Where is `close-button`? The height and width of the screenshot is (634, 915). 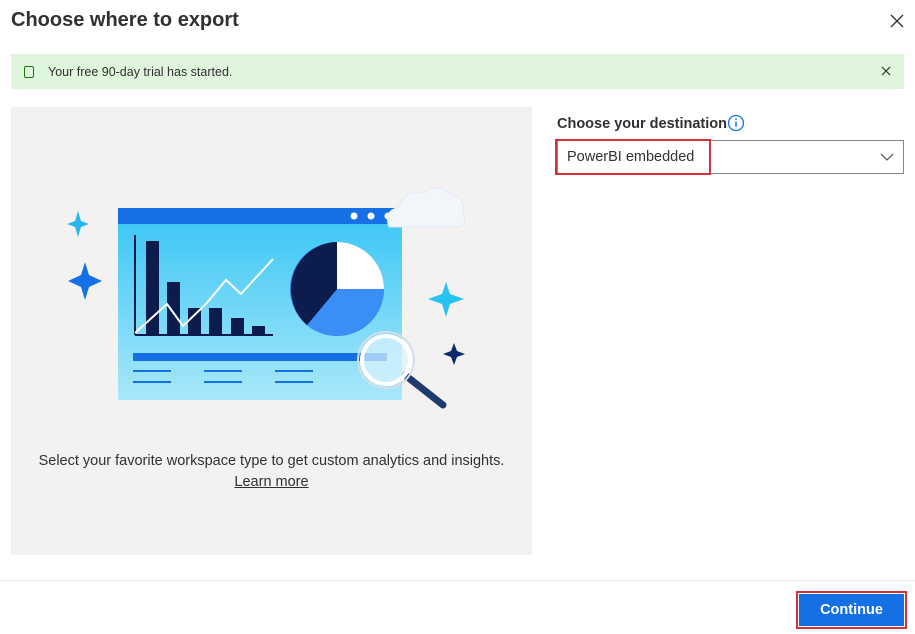
close-button is located at coordinates (897, 21).